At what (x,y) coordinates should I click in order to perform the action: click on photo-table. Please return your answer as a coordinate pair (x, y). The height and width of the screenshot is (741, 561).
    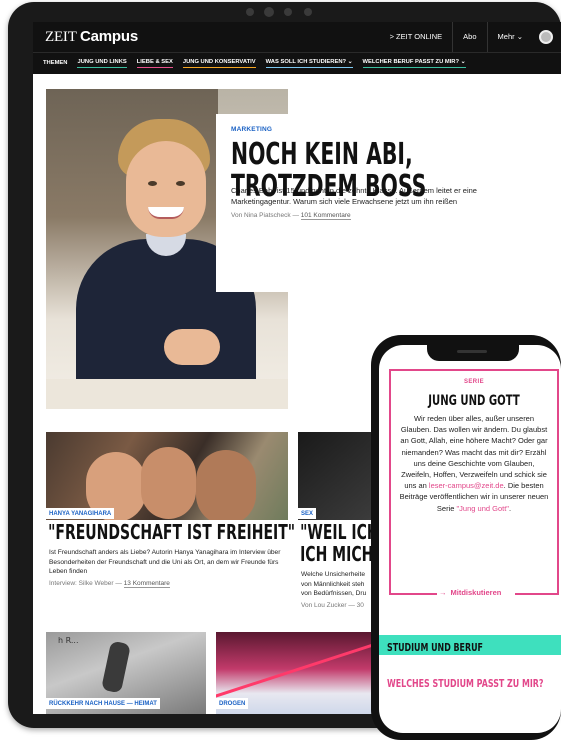
    Looking at the image, I should click on (167, 394).